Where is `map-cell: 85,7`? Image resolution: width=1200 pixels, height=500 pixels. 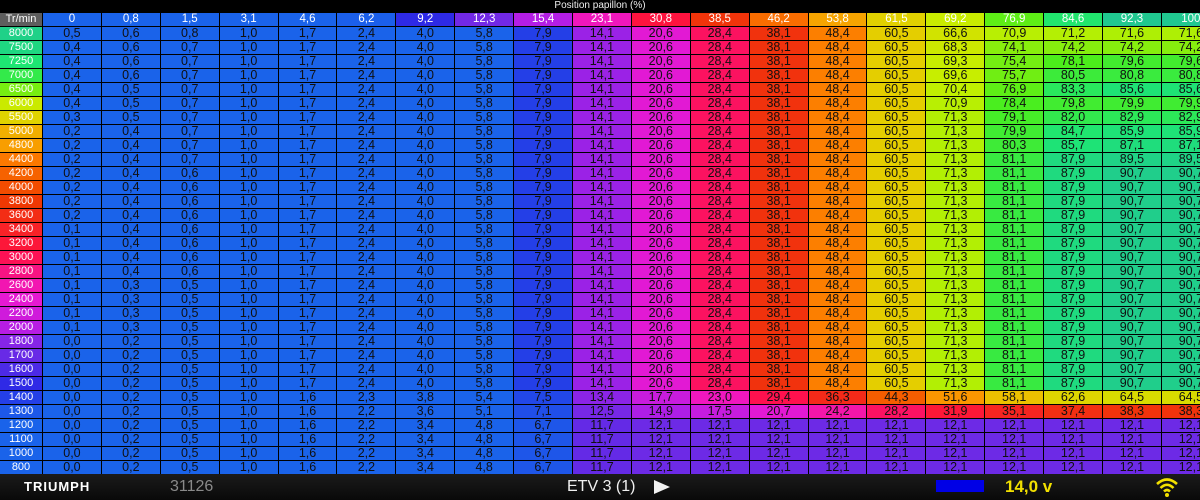
map-cell: 85,7 is located at coordinates (1073, 145).